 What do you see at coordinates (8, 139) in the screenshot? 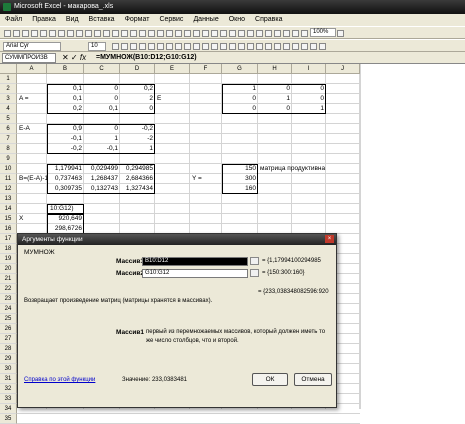
I see `row-header: 7` at bounding box center [8, 139].